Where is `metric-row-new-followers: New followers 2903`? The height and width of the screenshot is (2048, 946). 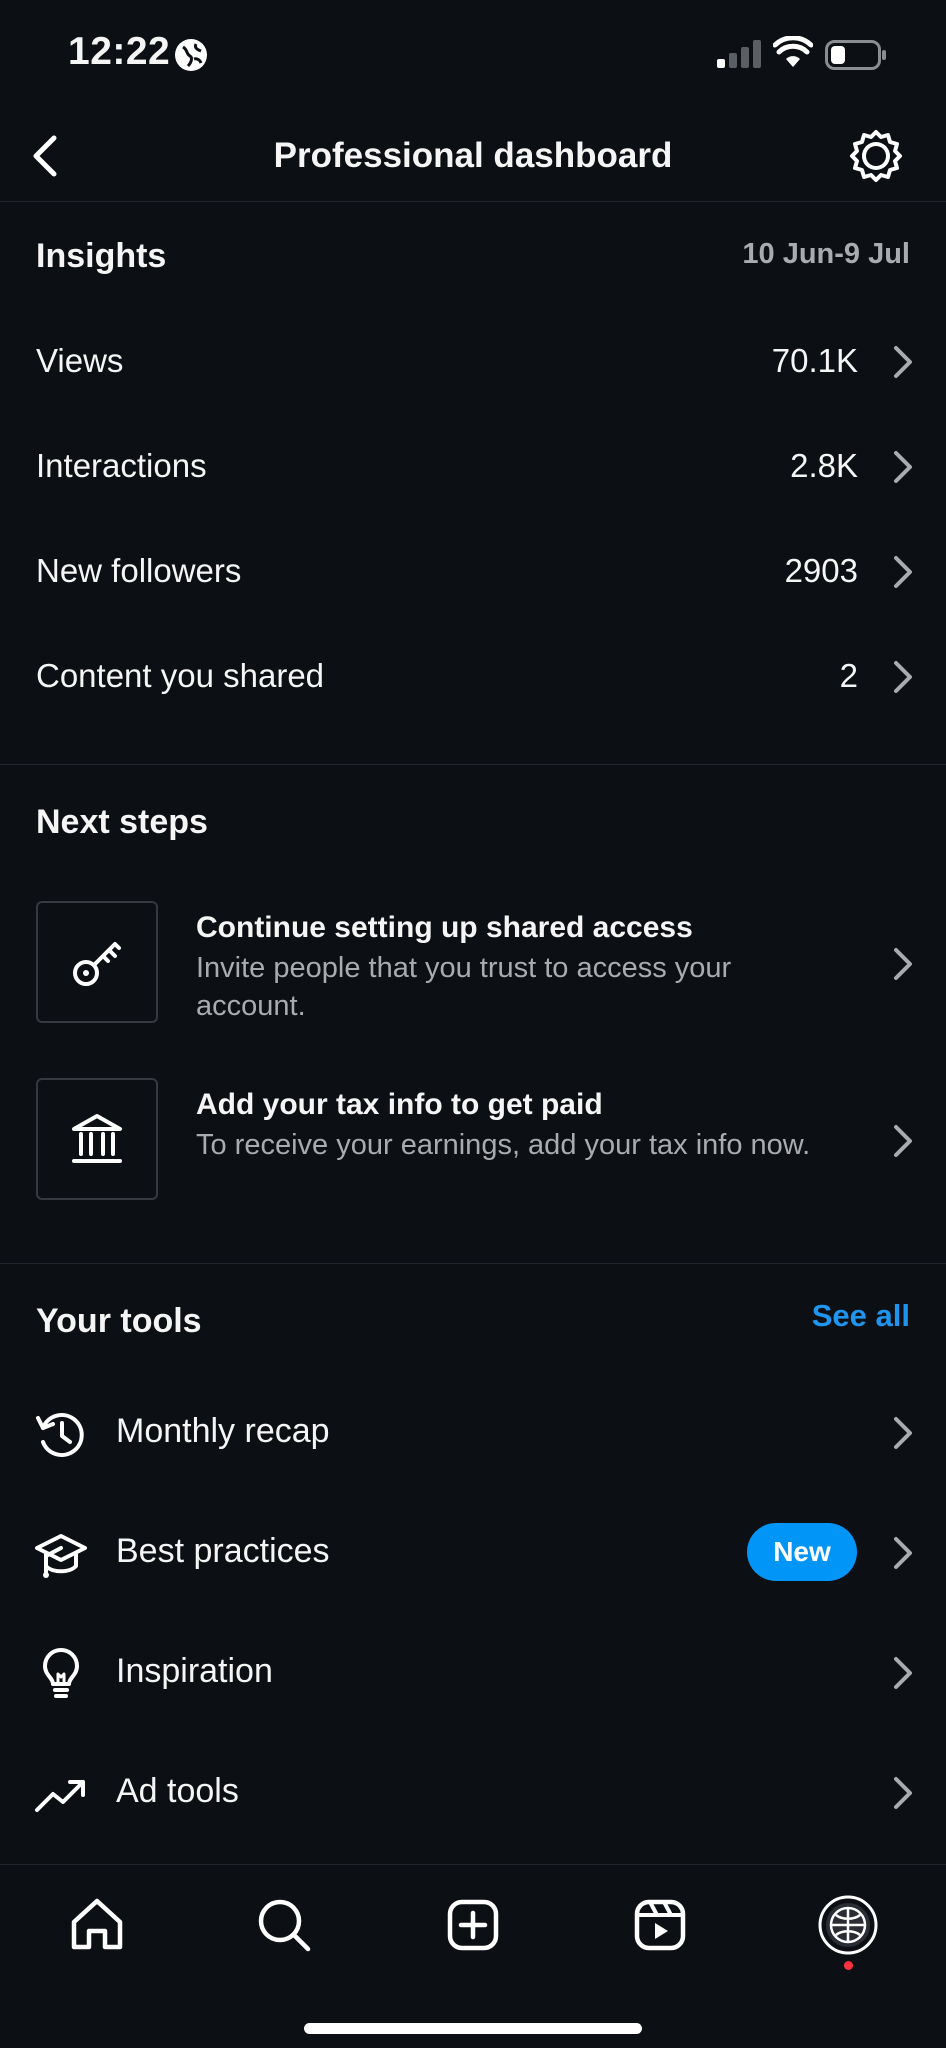 metric-row-new-followers: New followers 2903 is located at coordinates (473, 572).